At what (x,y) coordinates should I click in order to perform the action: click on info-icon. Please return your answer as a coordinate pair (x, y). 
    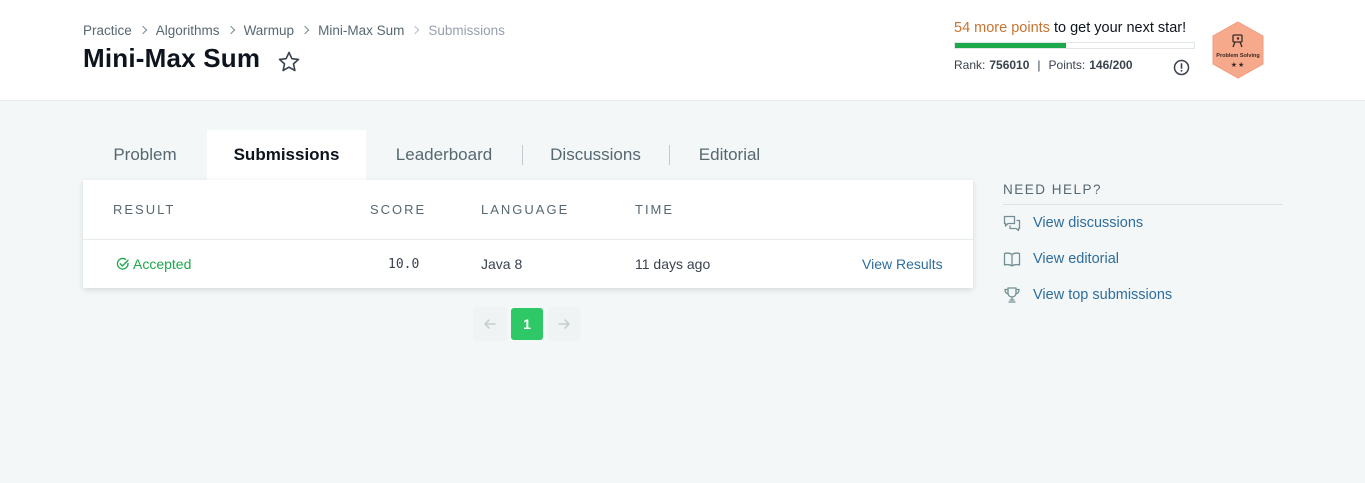
    Looking at the image, I should click on (1181, 67).